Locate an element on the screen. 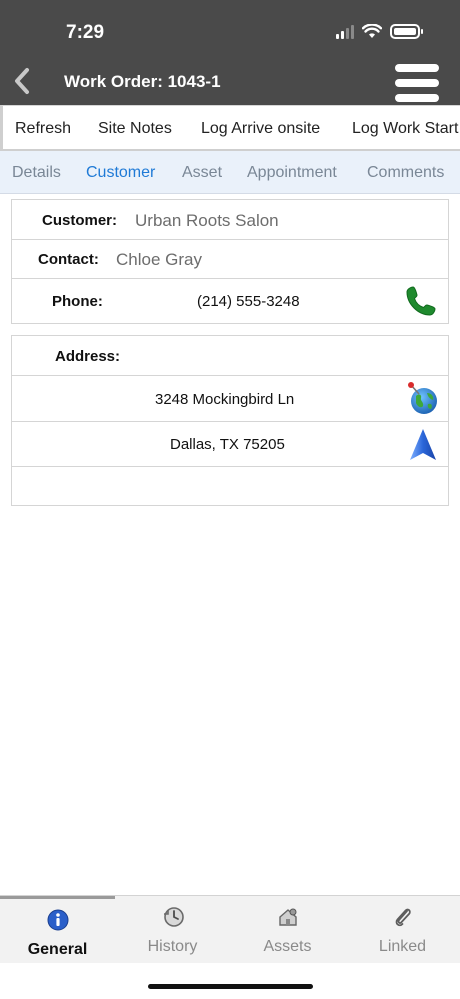 This screenshot has width=460, height=999. bottom-nav: General History Assets Linked is located at coordinates (230, 929).